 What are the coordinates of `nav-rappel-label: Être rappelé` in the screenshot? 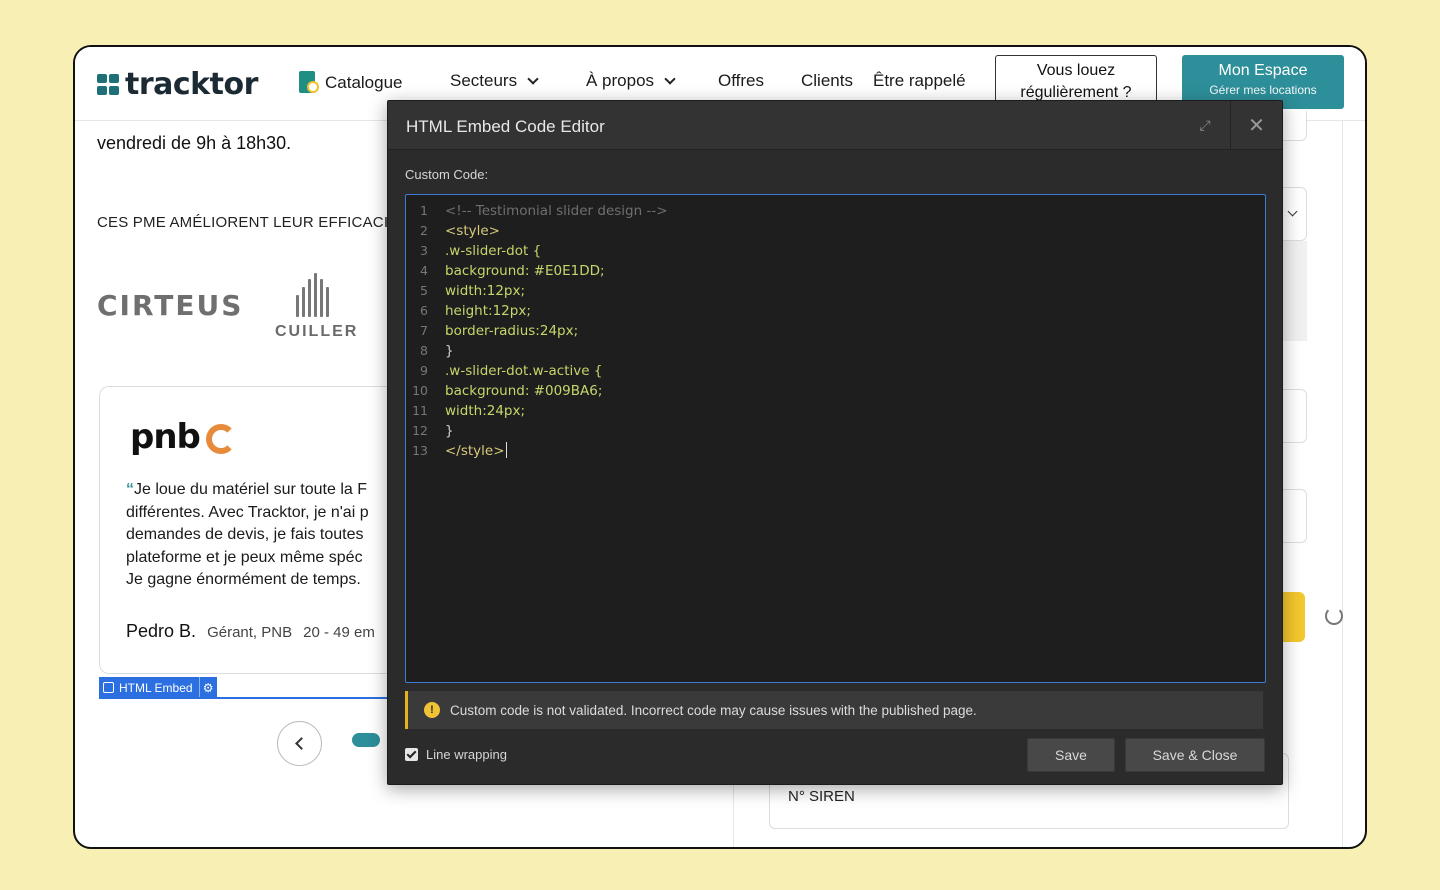 It's located at (919, 80).